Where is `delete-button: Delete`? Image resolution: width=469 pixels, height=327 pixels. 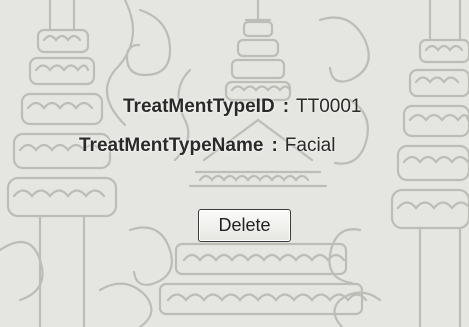 delete-button: Delete is located at coordinates (244, 225).